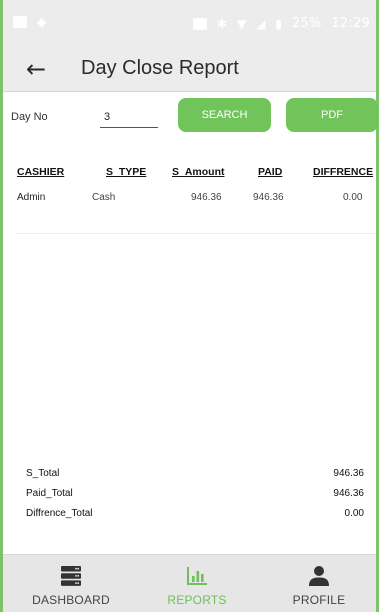 The image size is (379, 612). I want to click on day-no-input, so click(129, 117).